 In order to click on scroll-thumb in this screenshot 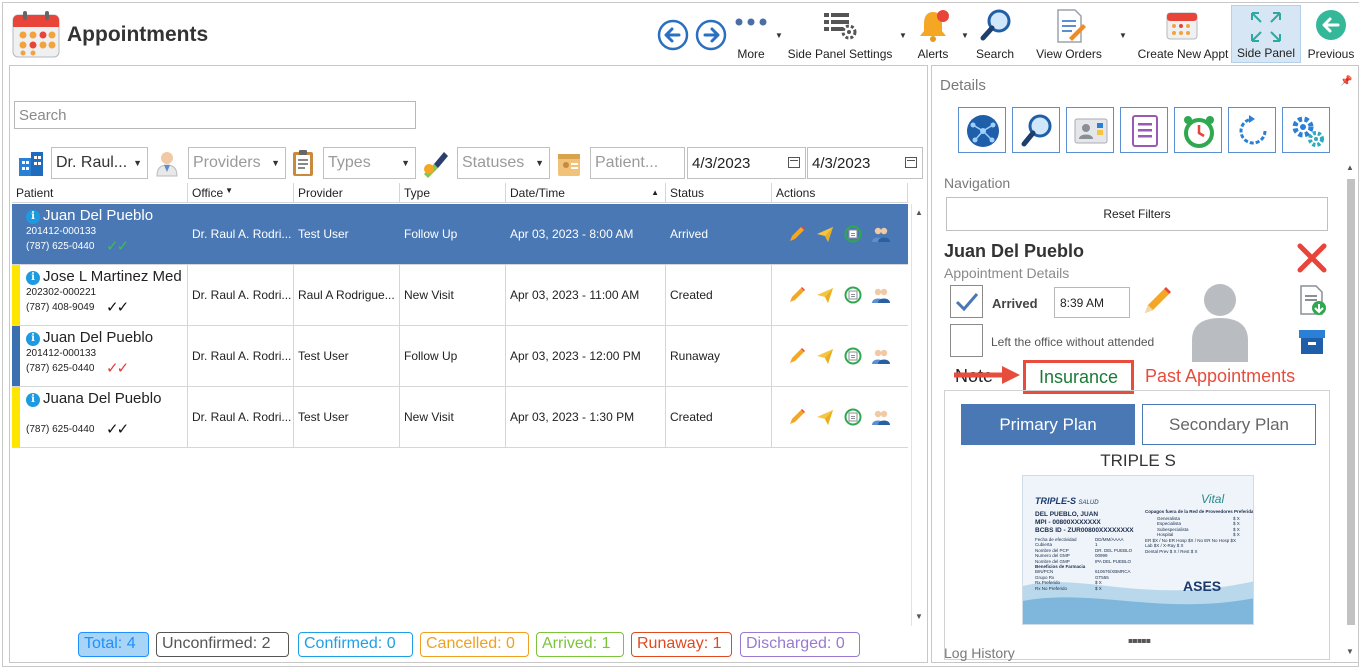, I will do `click(1351, 402)`.